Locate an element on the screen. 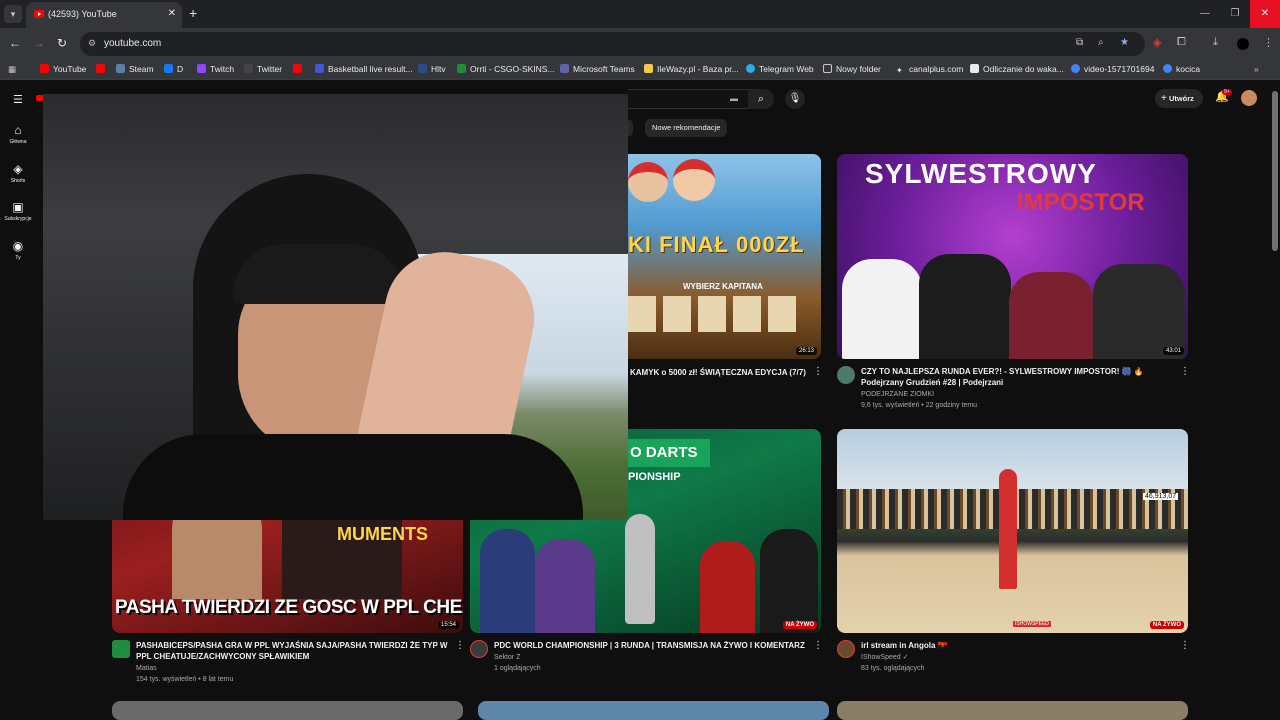 This screenshot has width=1280, height=720. racing-suit is located at coordinates (353, 477).